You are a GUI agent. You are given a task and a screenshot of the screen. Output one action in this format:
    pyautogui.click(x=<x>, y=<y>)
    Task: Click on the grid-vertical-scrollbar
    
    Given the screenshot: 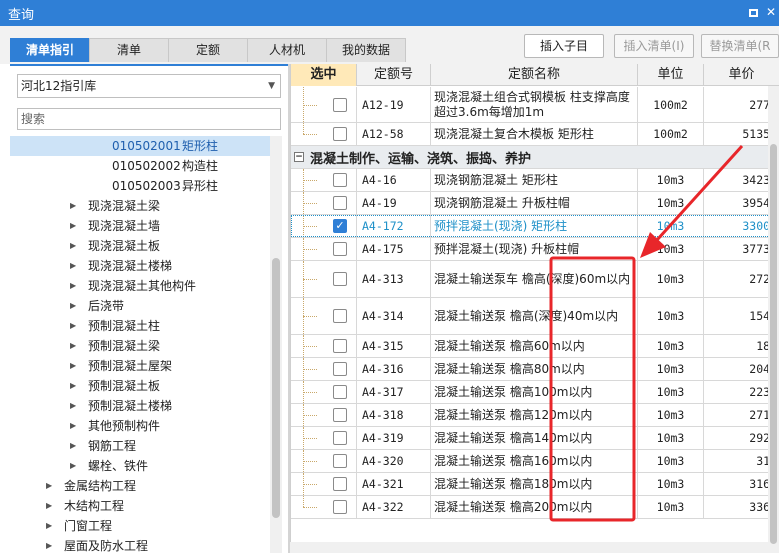 What is the action you would take?
    pyautogui.click(x=773, y=319)
    